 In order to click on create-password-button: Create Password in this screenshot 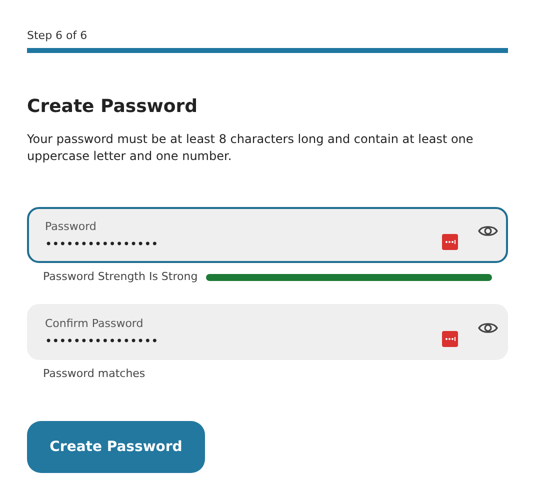, I will do `click(116, 447)`.